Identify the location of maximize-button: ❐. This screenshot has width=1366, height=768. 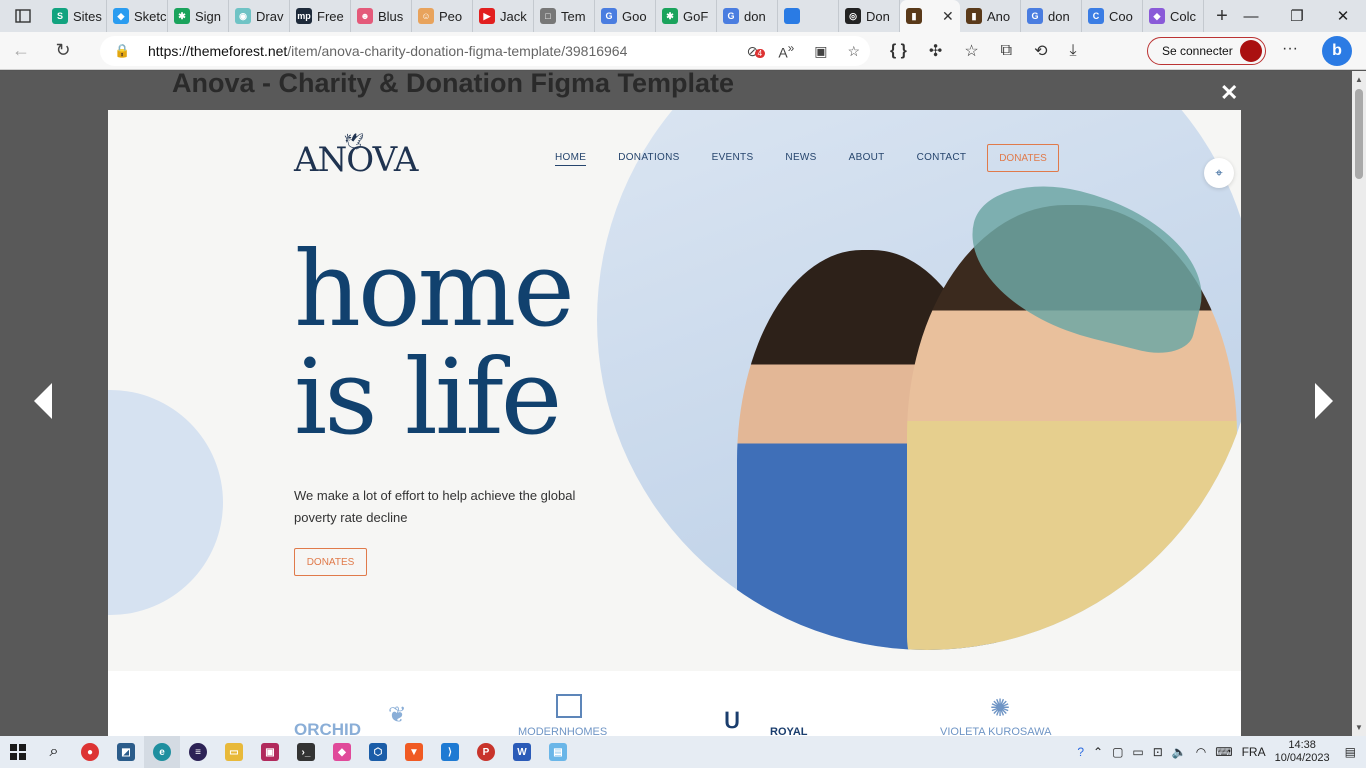
(1297, 16).